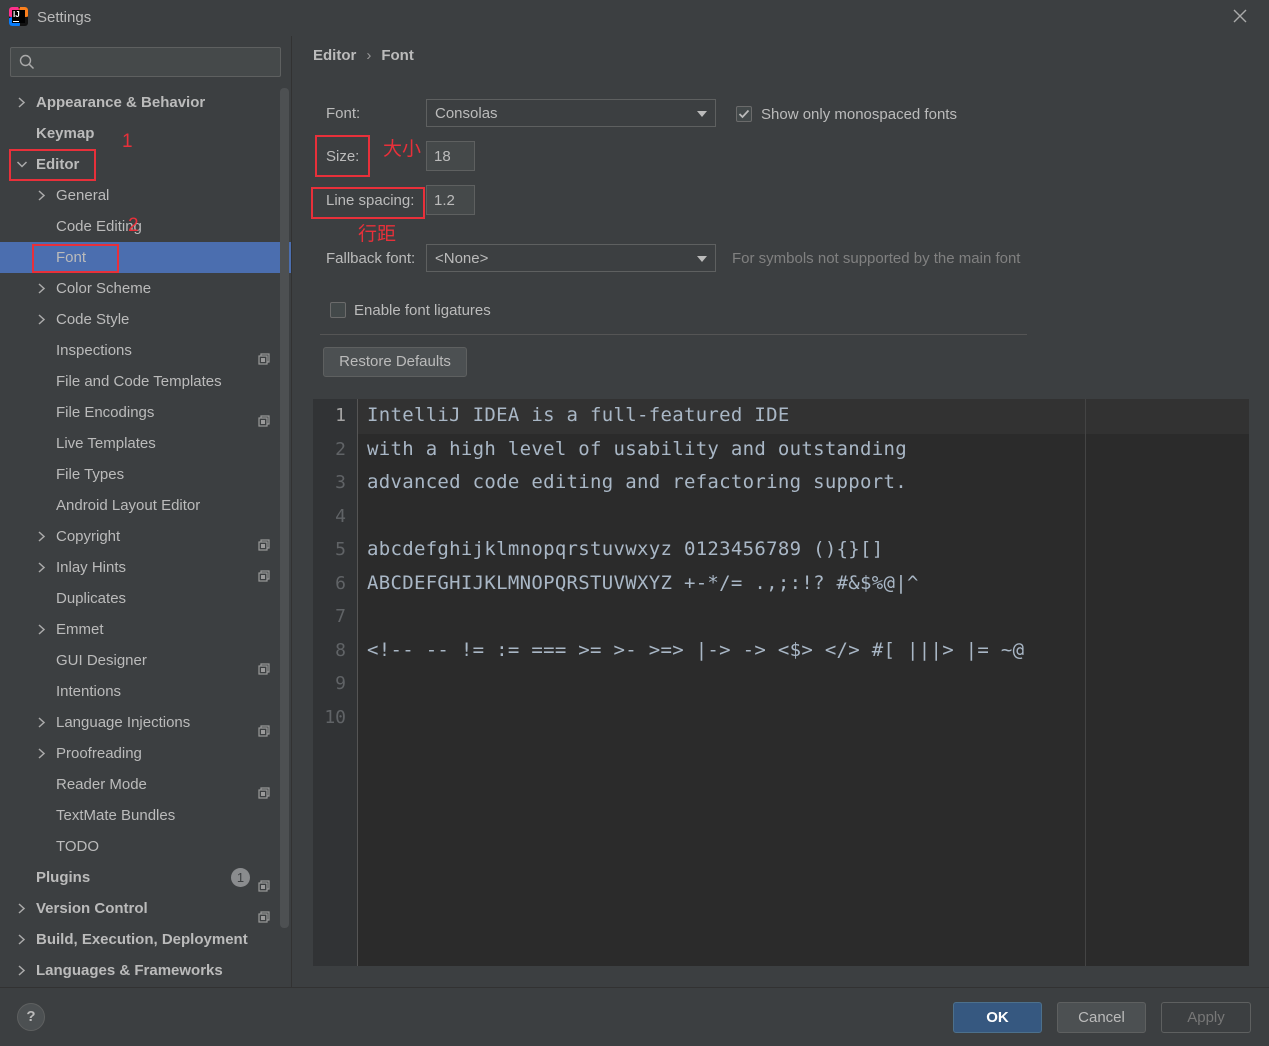  I want to click on sidebar-item-label: GUI Designer, so click(101, 660).